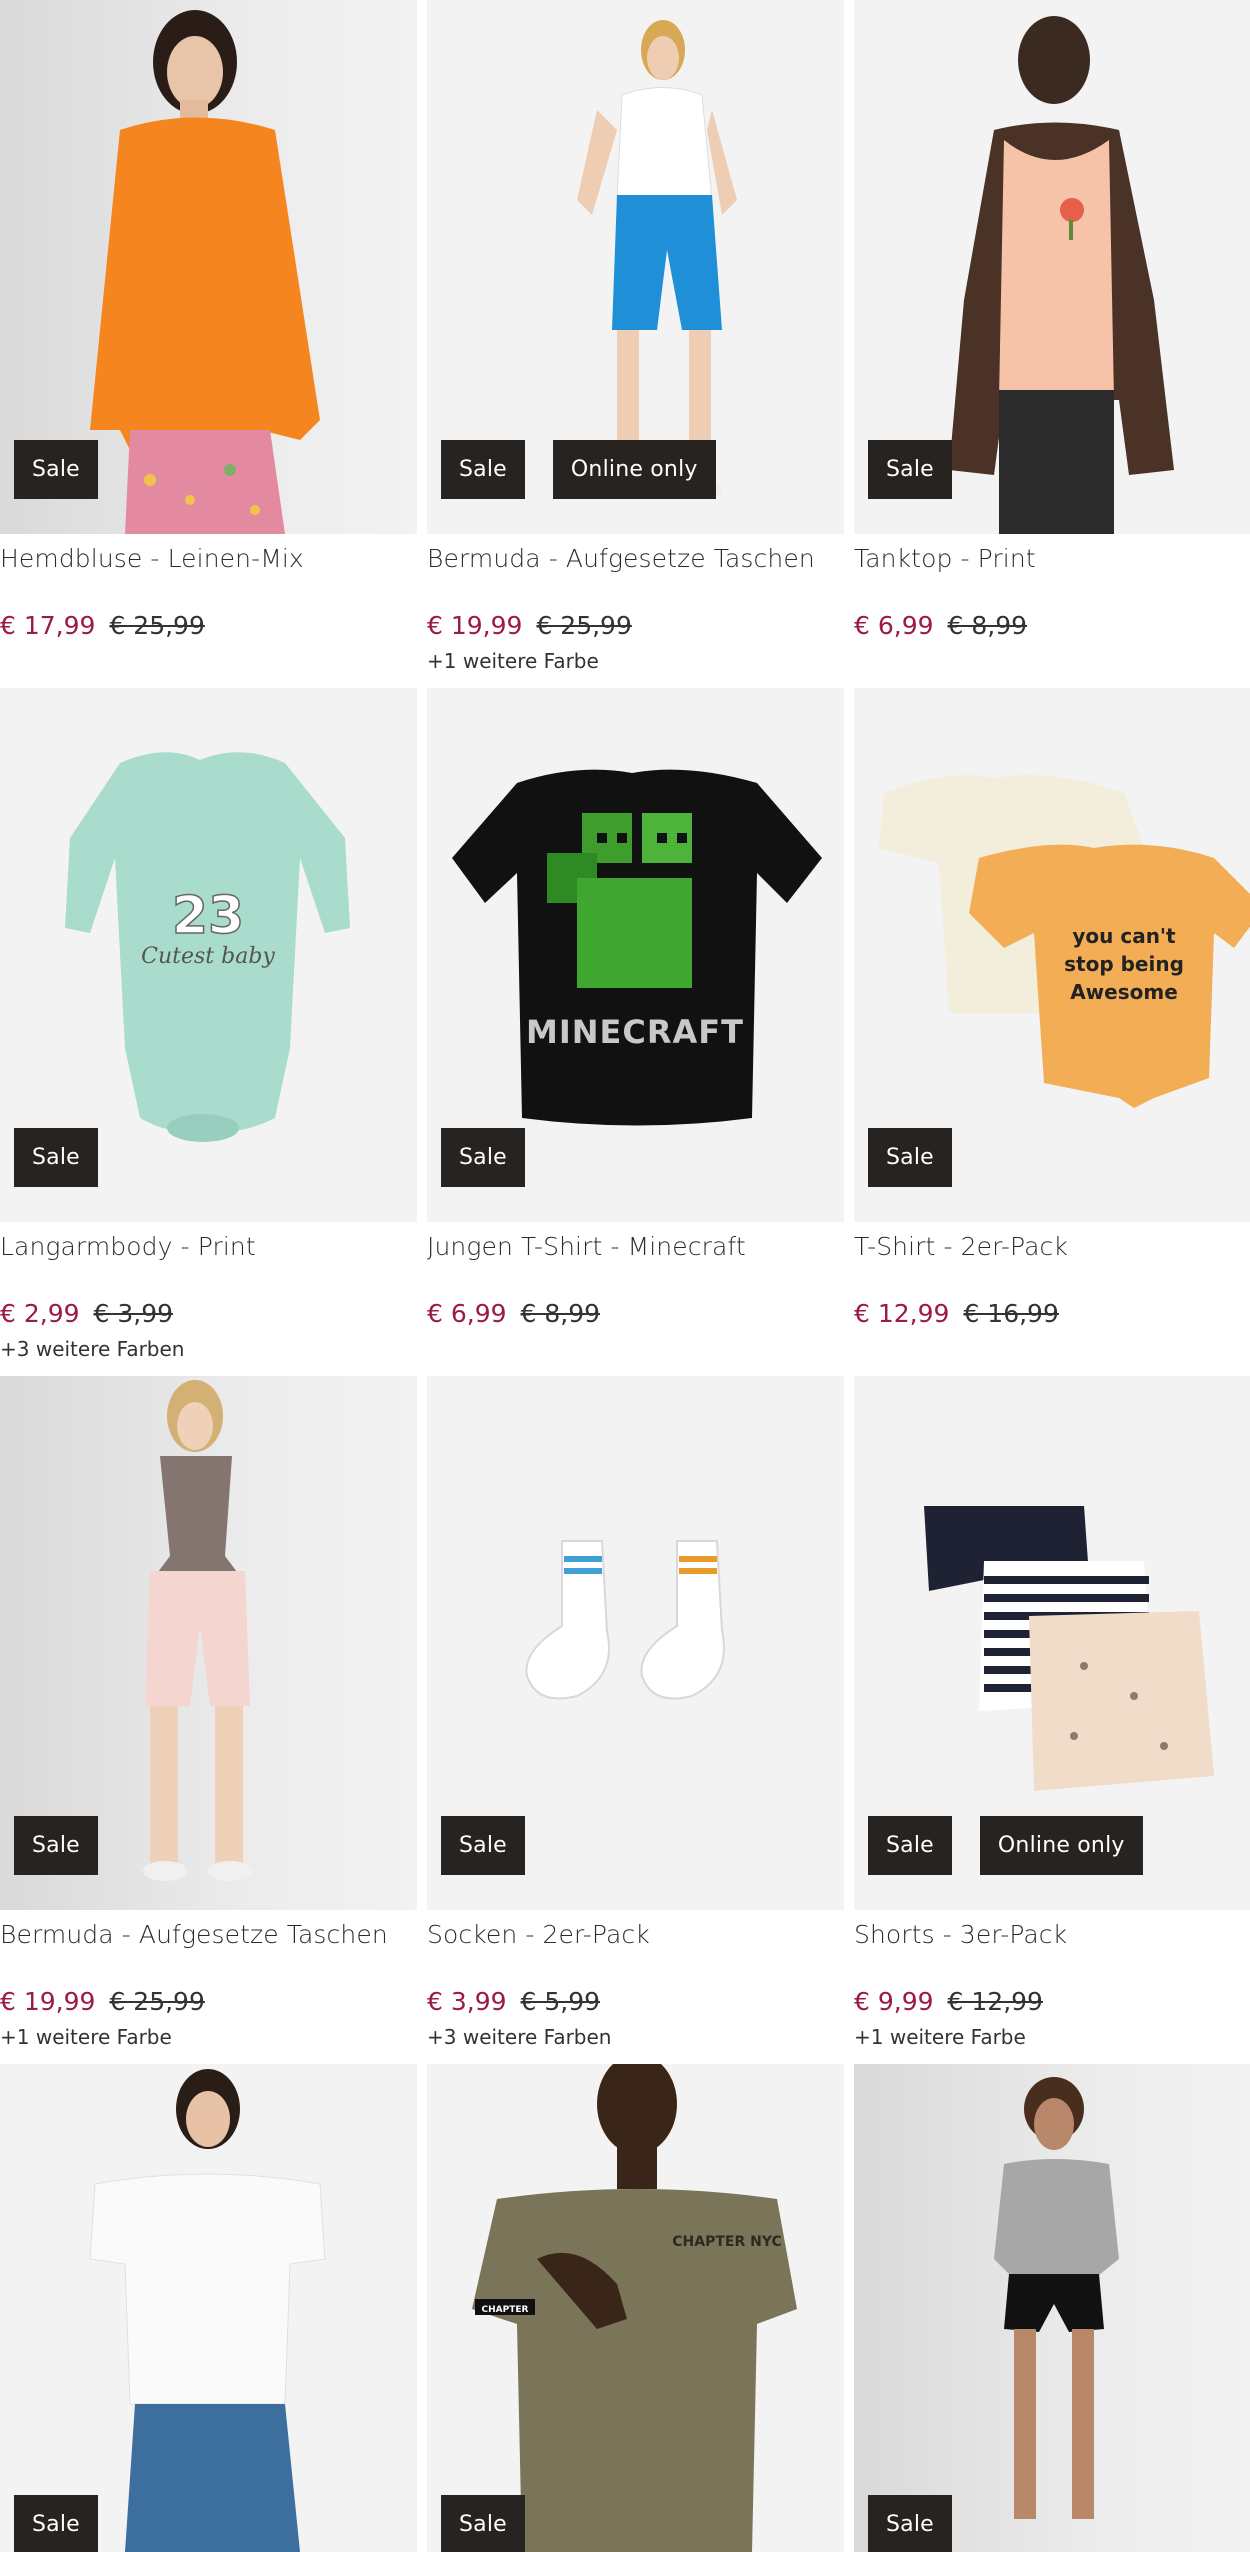  Describe the element at coordinates (1052, 1247) in the screenshot. I see `product-title: T-Shirt - 2er-Pack` at that location.